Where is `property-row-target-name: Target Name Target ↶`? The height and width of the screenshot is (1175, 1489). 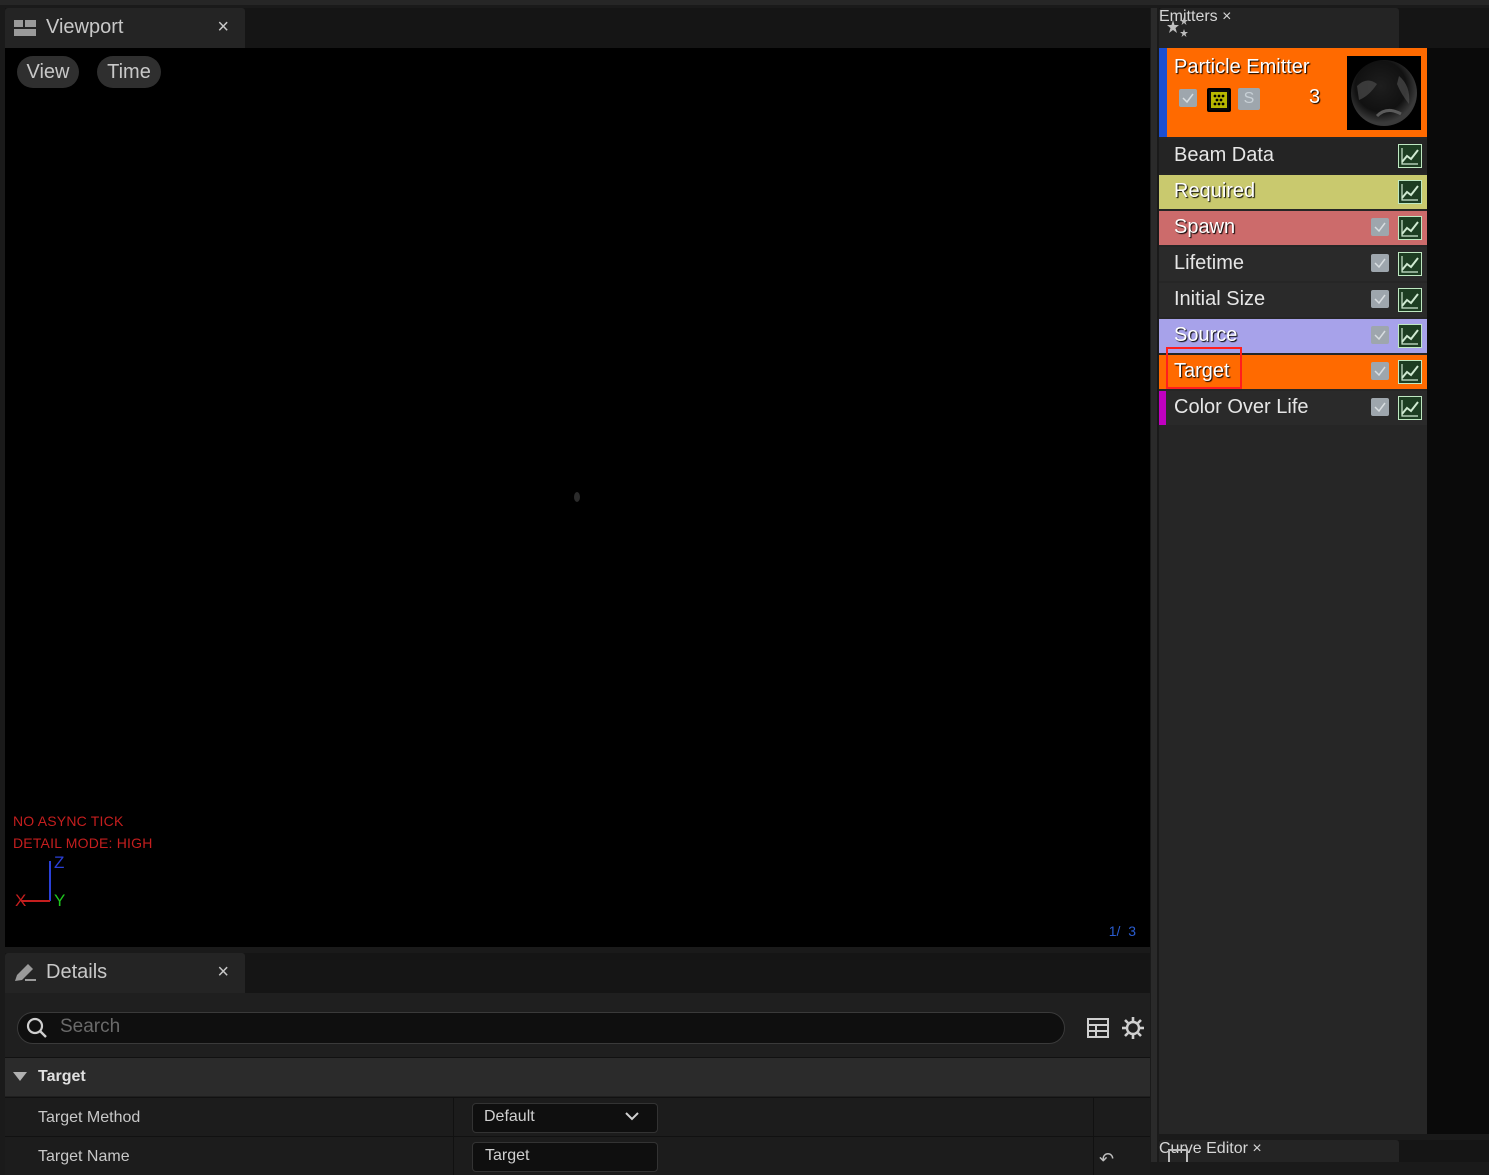
property-row-target-name: Target Name Target ↶ is located at coordinates (577, 1155).